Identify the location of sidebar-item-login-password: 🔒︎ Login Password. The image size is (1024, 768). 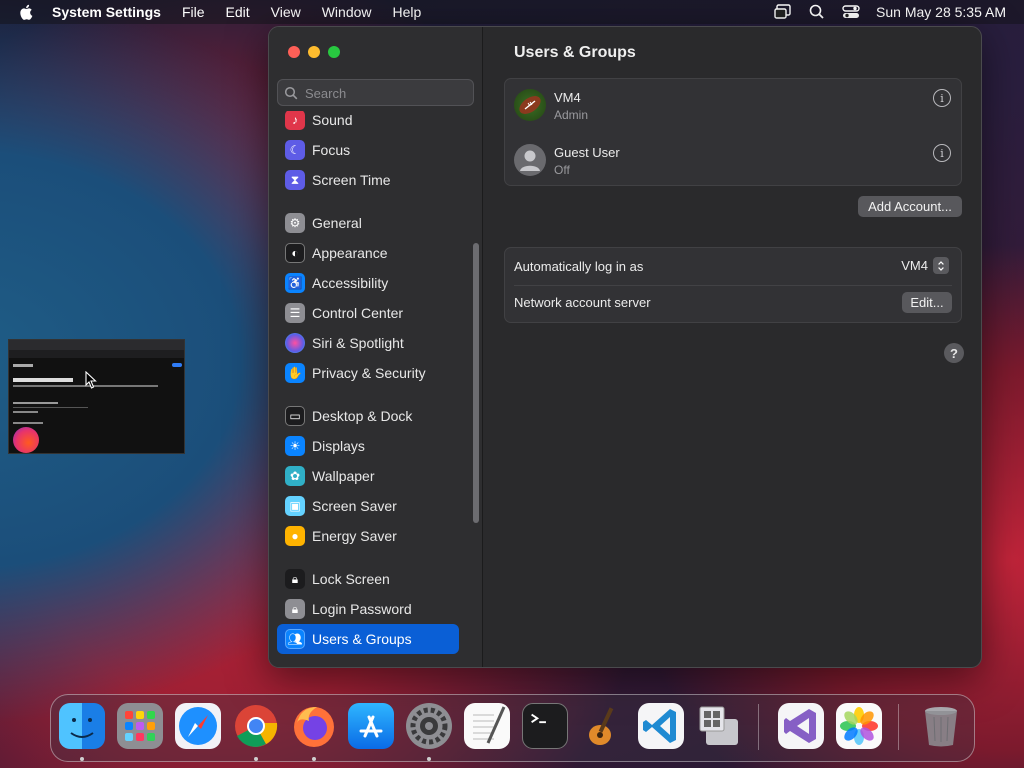
(368, 609).